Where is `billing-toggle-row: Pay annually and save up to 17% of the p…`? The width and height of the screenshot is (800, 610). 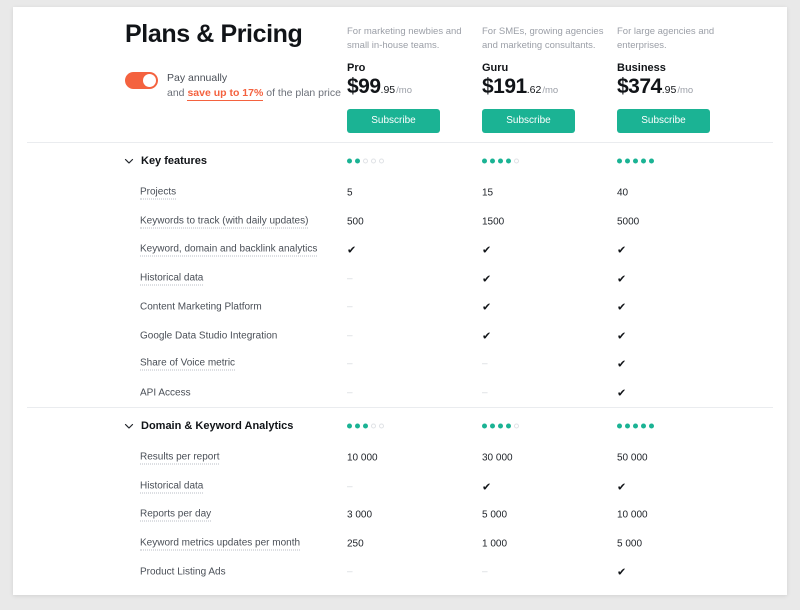 billing-toggle-row: Pay annually and save up to 17% of the p… is located at coordinates (237, 86).